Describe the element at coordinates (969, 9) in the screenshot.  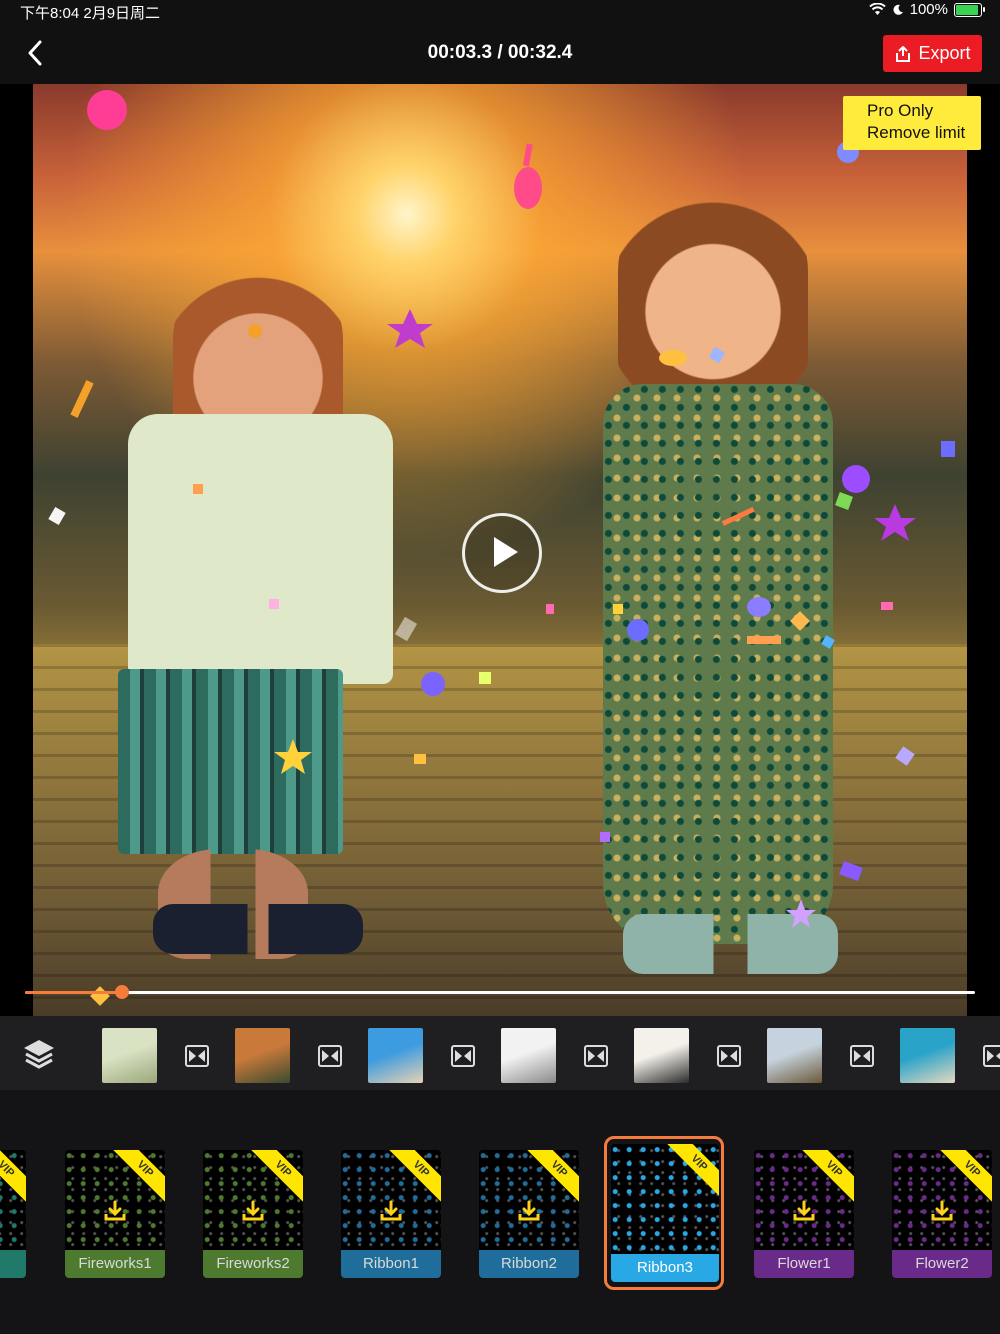
I see `battery-icon` at that location.